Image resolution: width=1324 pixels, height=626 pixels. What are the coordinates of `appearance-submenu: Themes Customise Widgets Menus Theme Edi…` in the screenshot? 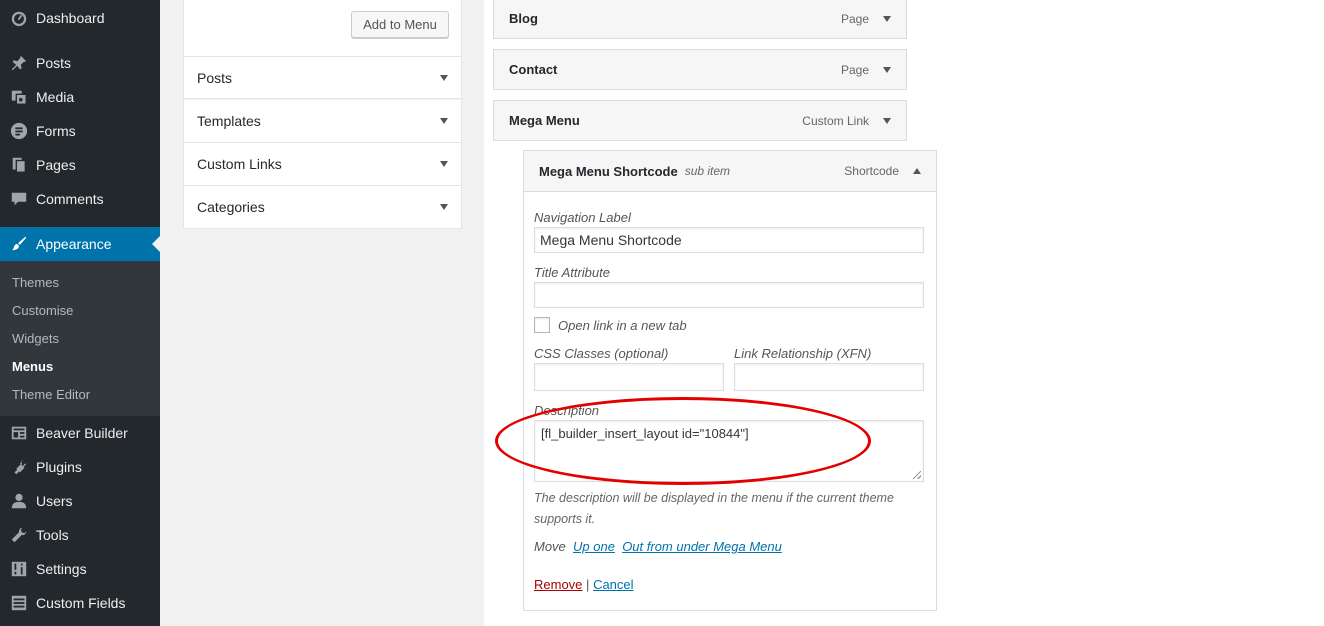 It's located at (80, 338).